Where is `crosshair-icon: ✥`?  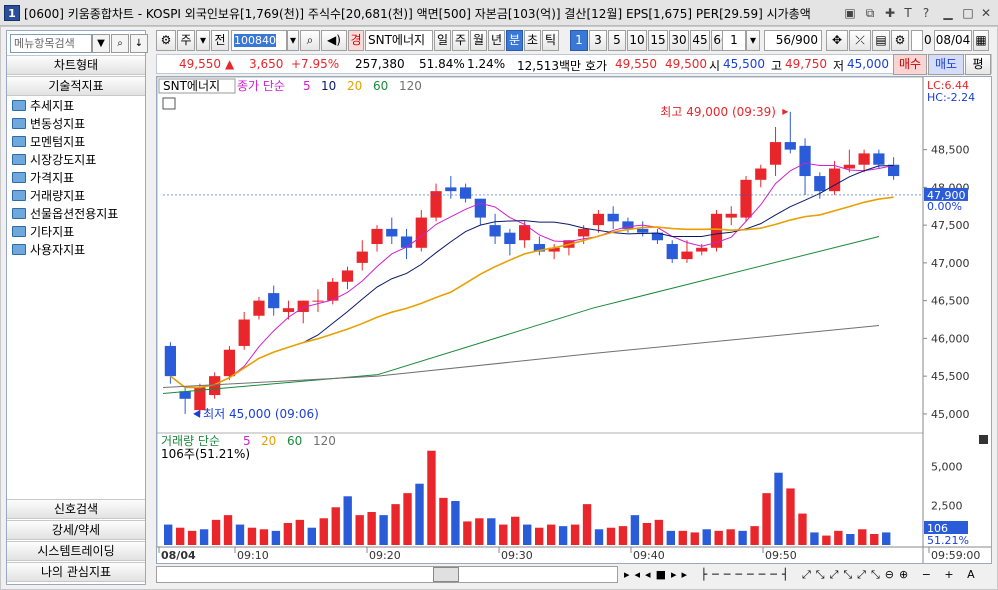
crosshair-icon: ✥ is located at coordinates (837, 40).